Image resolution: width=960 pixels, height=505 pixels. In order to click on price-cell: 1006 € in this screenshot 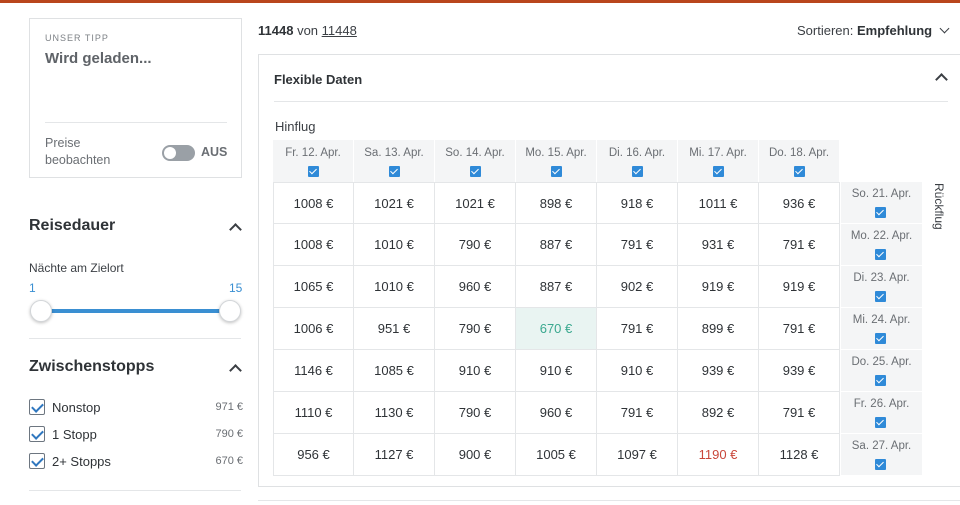, I will do `click(313, 329)`.